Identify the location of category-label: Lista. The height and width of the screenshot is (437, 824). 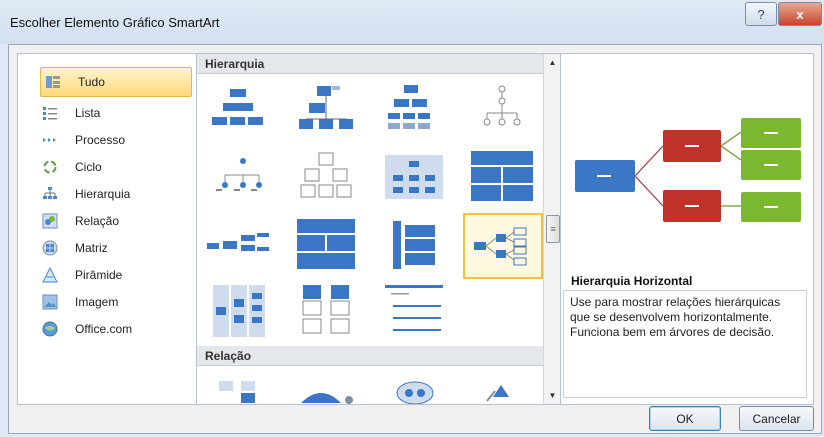
(88, 113).